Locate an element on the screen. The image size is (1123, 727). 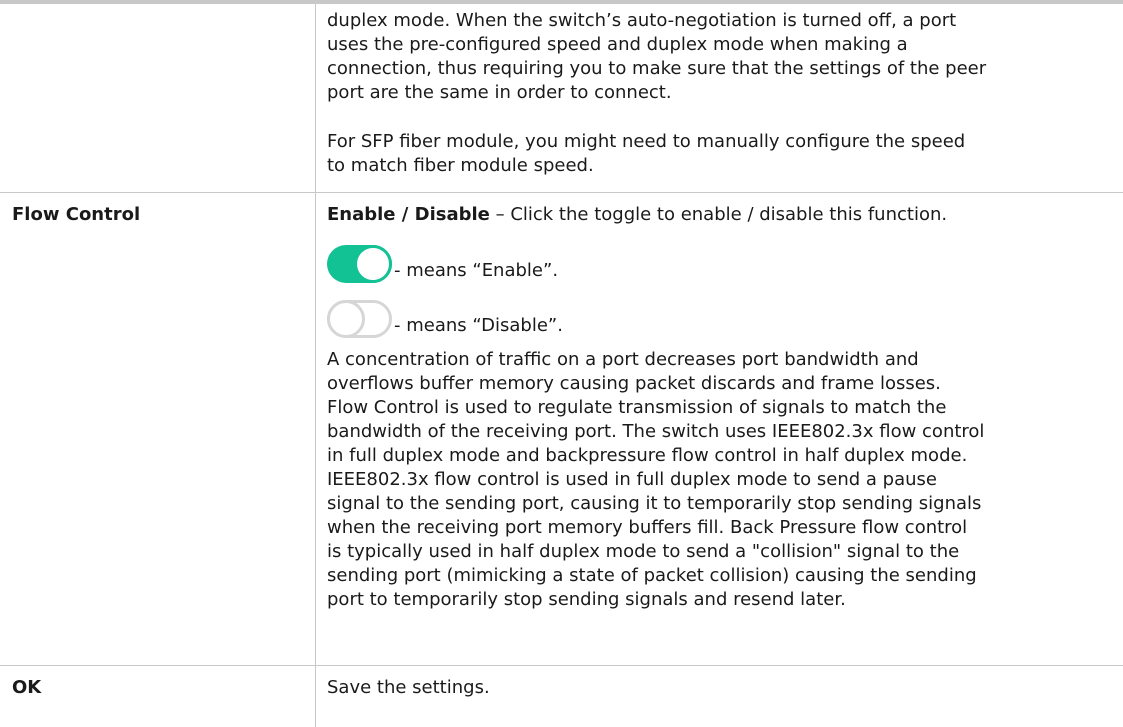
text-line: to match fiber module speed. is located at coordinates (460, 165).